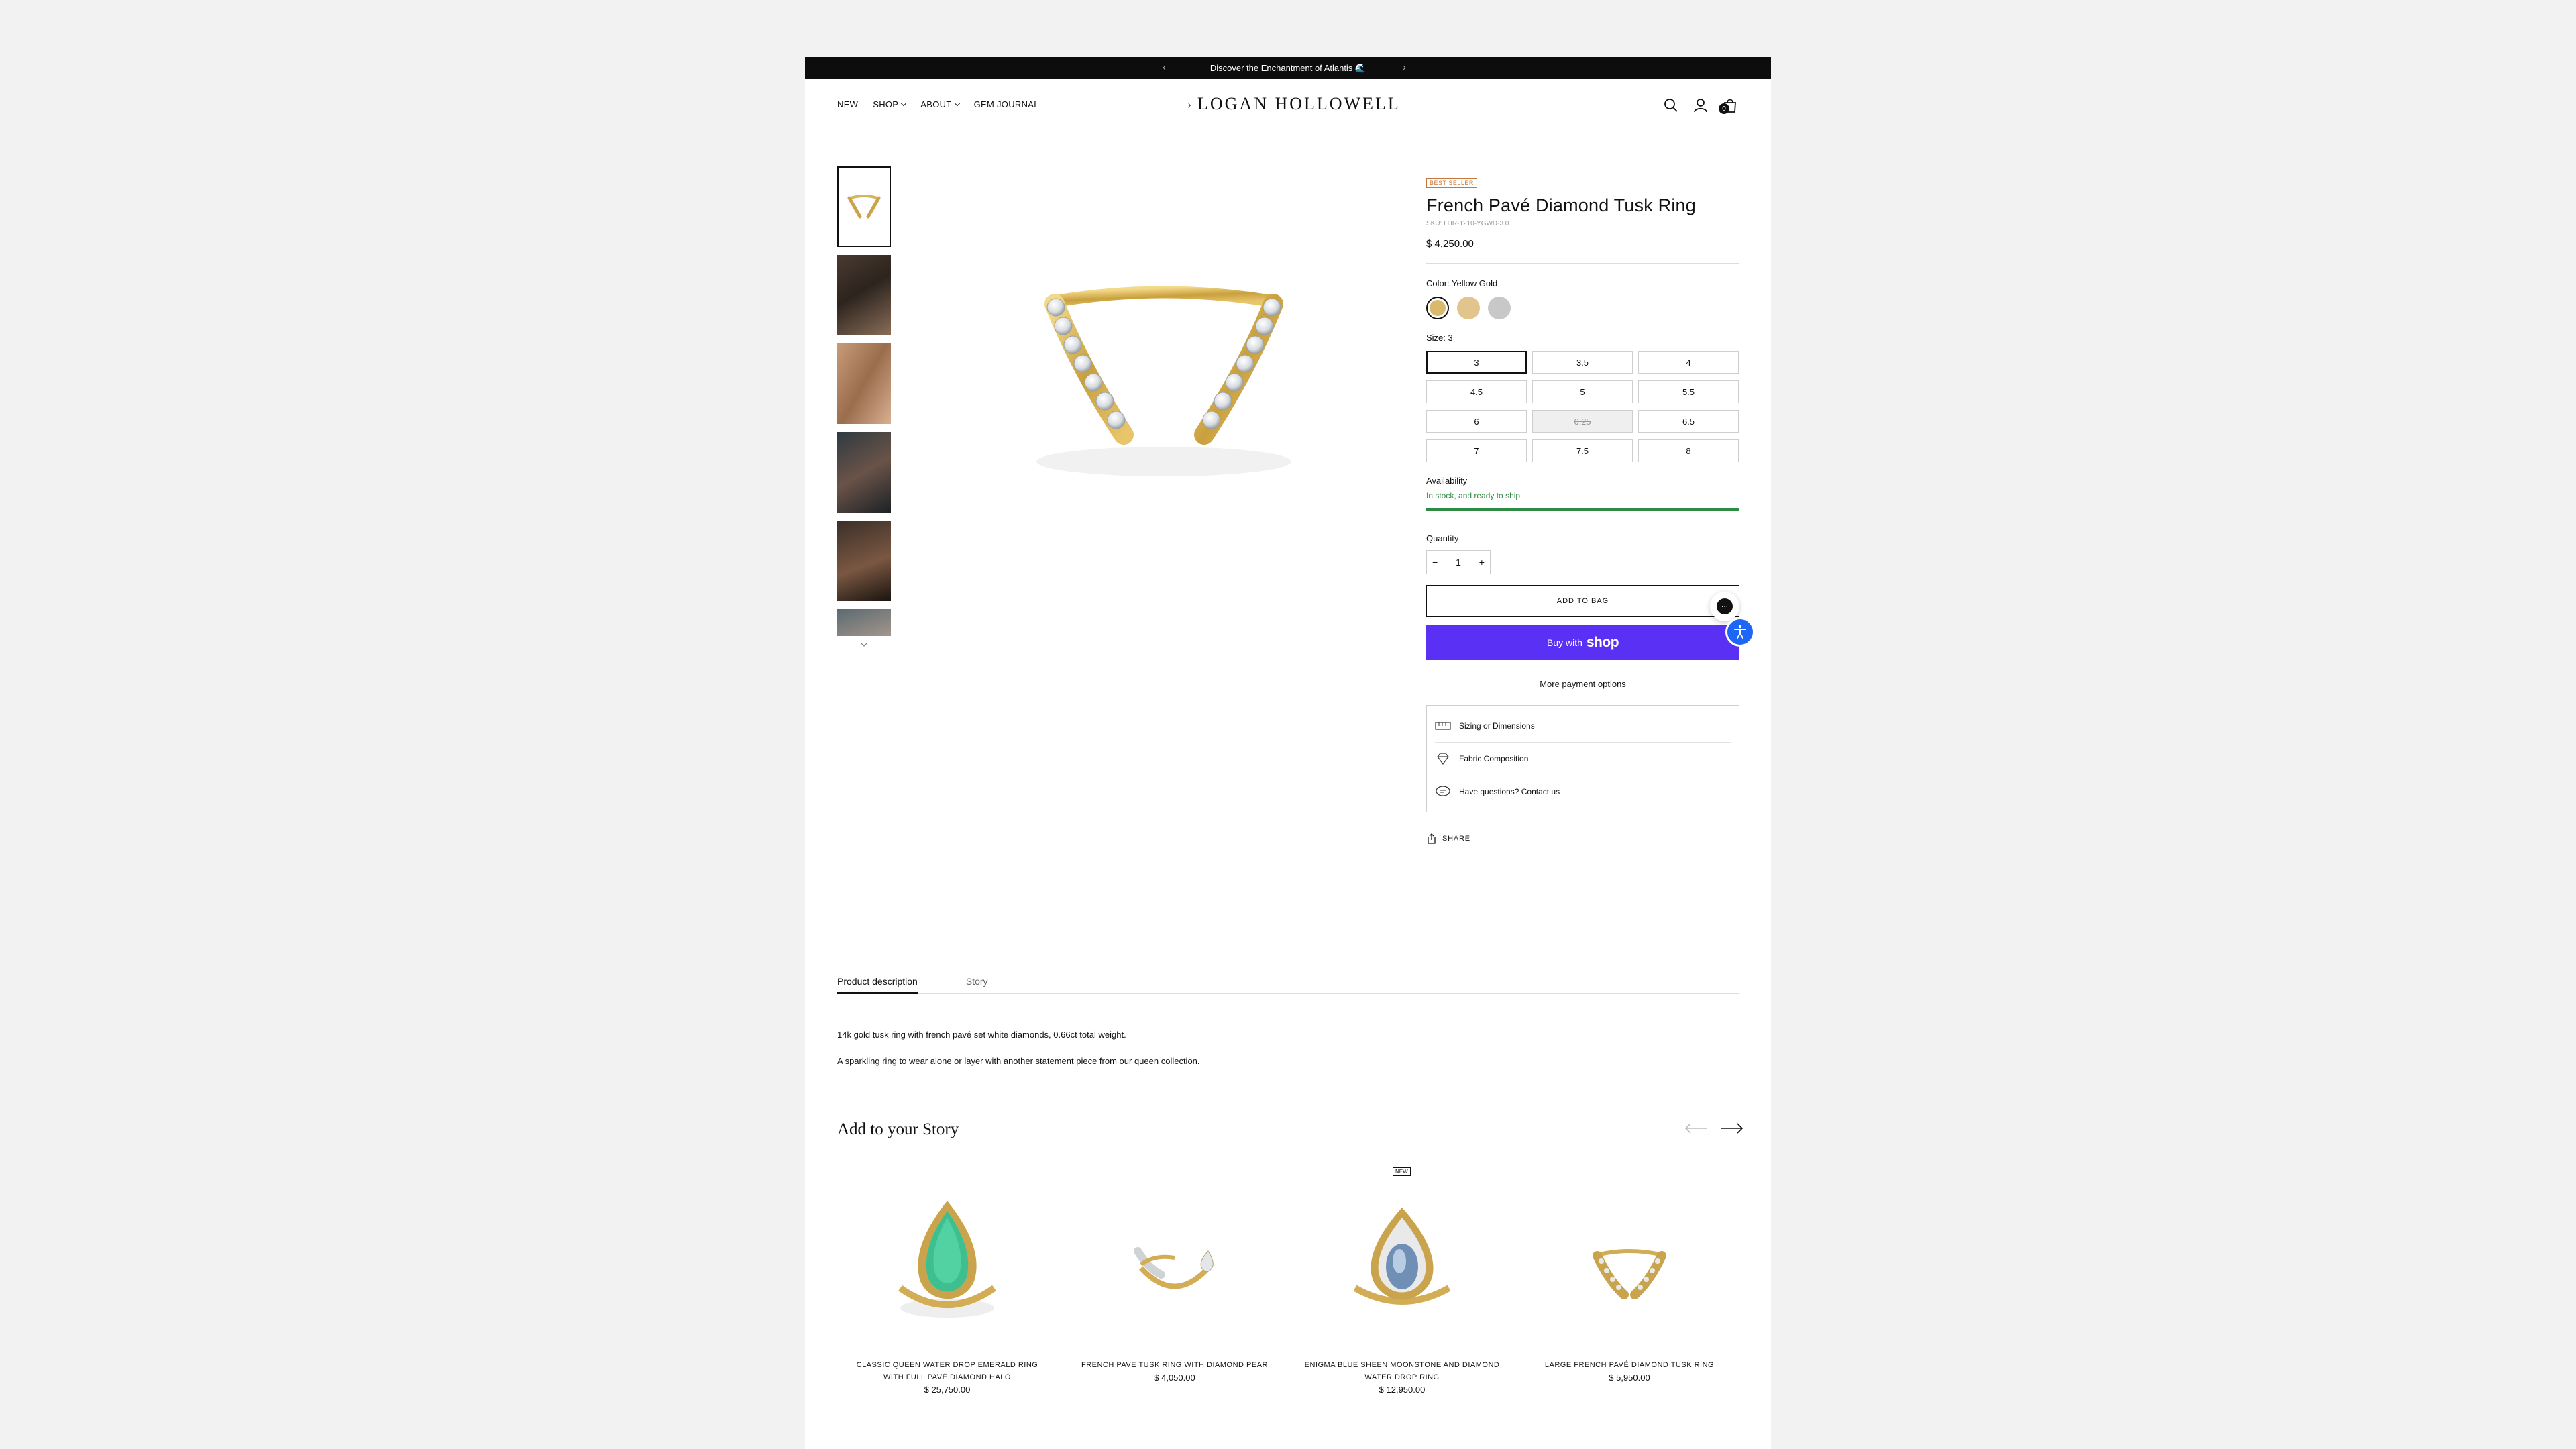 The width and height of the screenshot is (2576, 1449). Describe the element at coordinates (1582, 362) in the screenshot. I see `size-option: 3.5` at that location.